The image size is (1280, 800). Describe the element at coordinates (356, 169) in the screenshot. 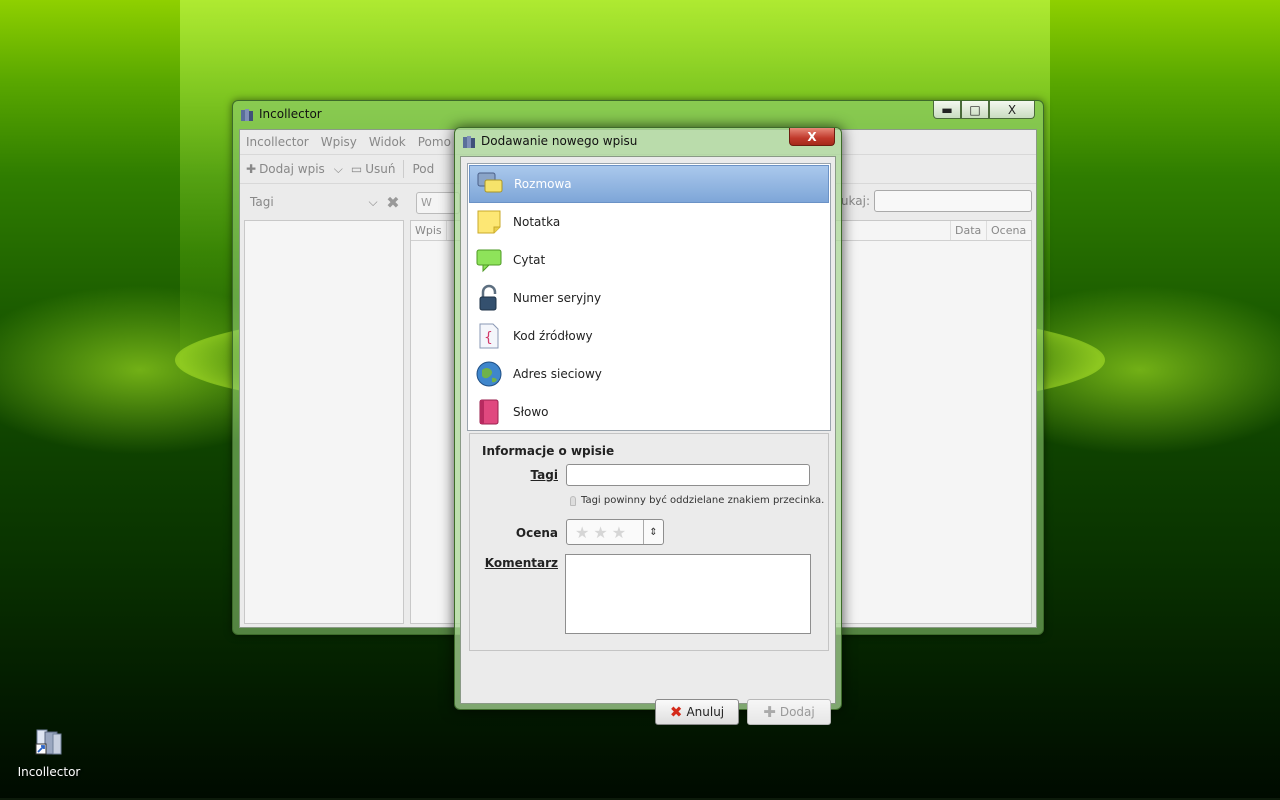

I see `minus-icon: ▭` at that location.